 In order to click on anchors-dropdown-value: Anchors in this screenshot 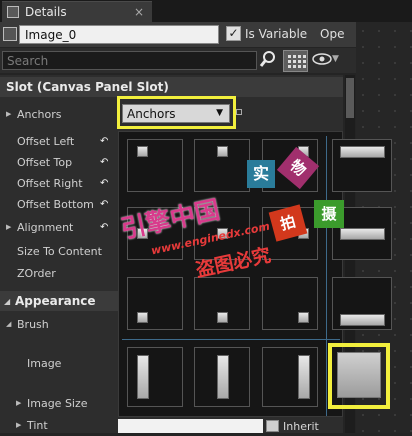, I will do `click(151, 114)`.